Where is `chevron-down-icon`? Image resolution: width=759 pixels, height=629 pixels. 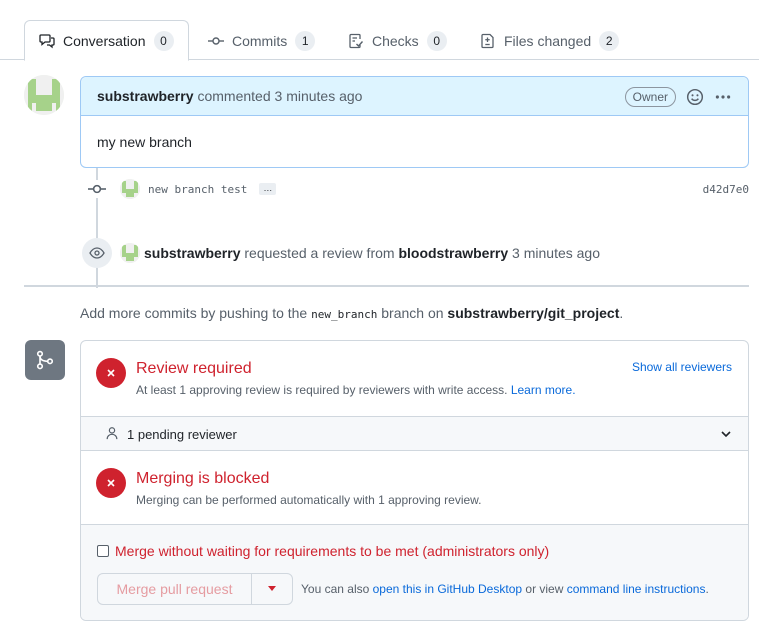
chevron-down-icon is located at coordinates (726, 434).